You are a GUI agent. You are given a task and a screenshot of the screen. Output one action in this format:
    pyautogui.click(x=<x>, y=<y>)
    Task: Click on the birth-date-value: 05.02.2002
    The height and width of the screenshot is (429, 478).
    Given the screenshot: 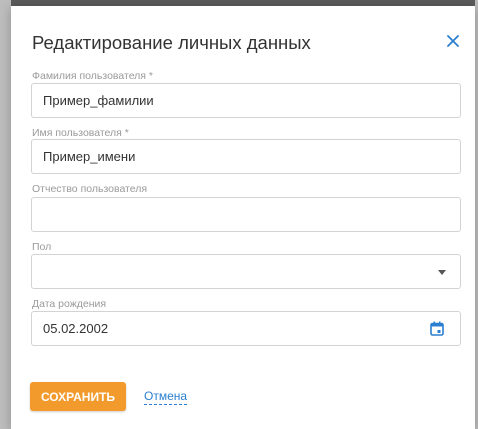 What is the action you would take?
    pyautogui.click(x=76, y=328)
    